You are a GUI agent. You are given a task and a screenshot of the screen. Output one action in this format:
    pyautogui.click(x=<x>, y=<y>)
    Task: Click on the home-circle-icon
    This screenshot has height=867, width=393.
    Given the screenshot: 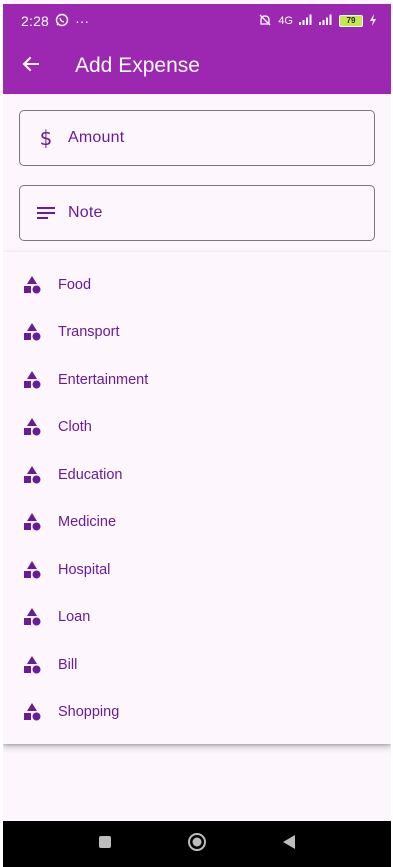 What is the action you would take?
    pyautogui.click(x=197, y=844)
    